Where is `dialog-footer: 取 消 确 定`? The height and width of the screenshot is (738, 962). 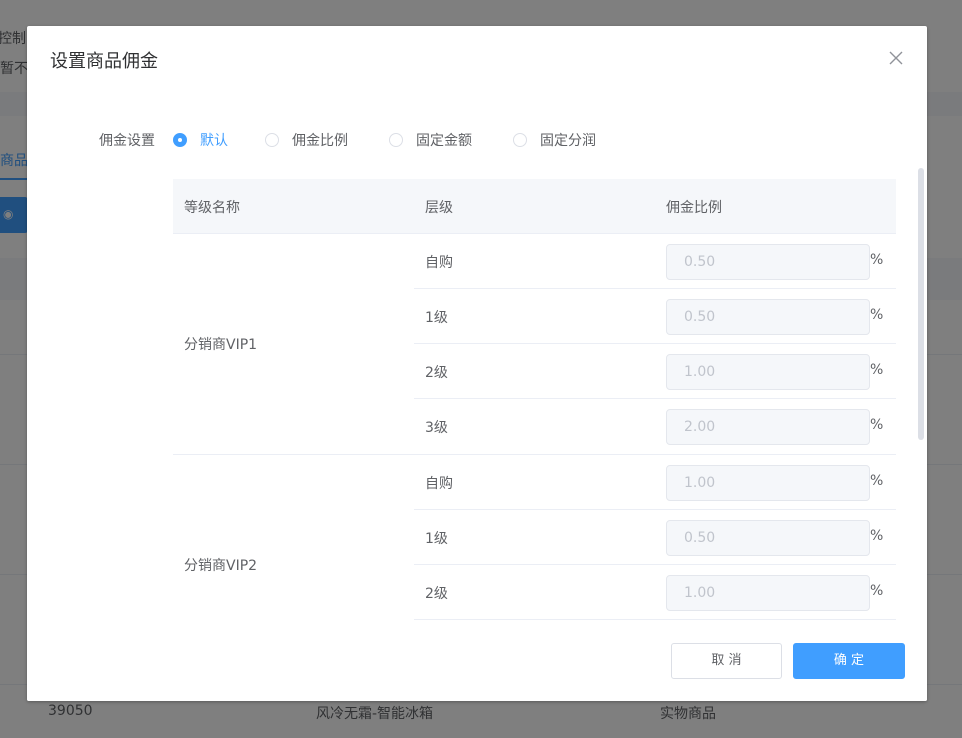
dialog-footer: 取 消 确 定 is located at coordinates (477, 663).